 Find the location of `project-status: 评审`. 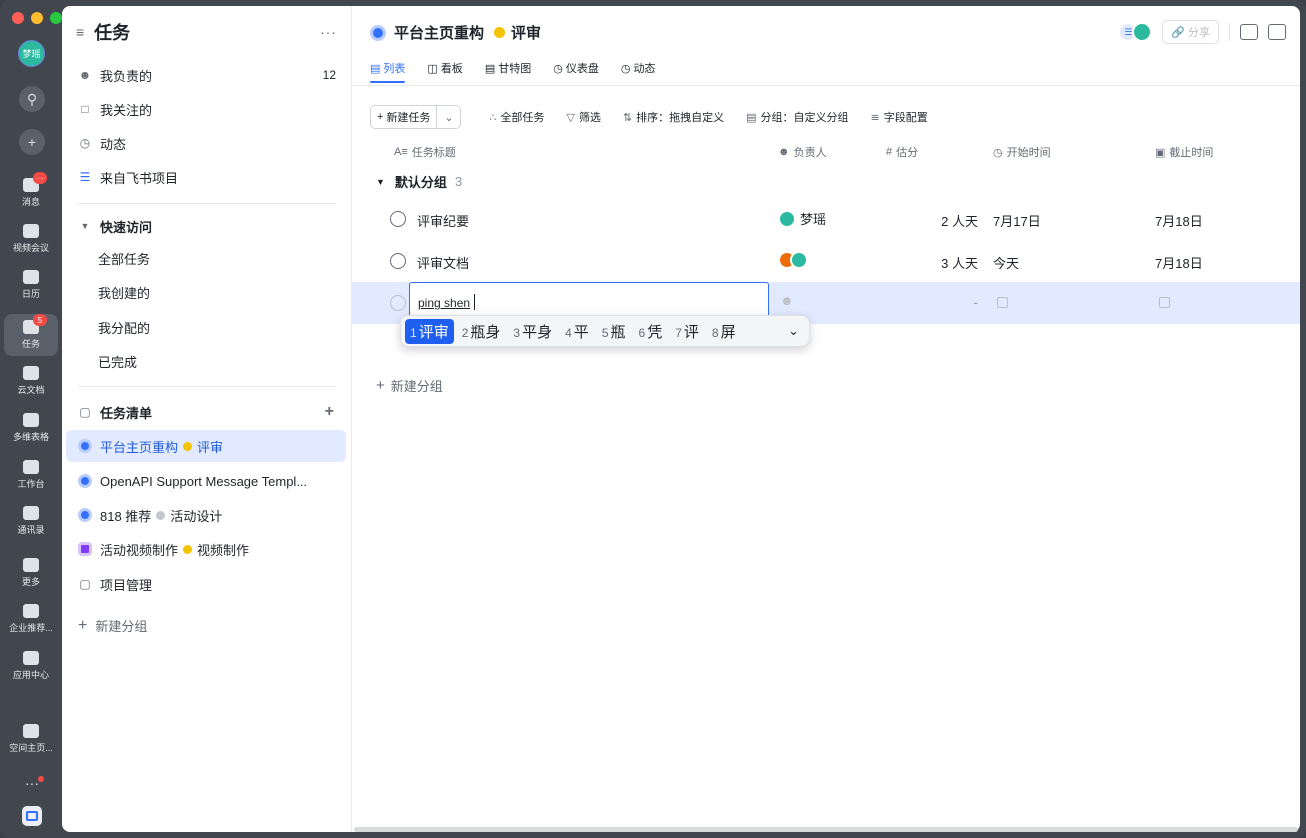

project-status: 评审 is located at coordinates (526, 32).